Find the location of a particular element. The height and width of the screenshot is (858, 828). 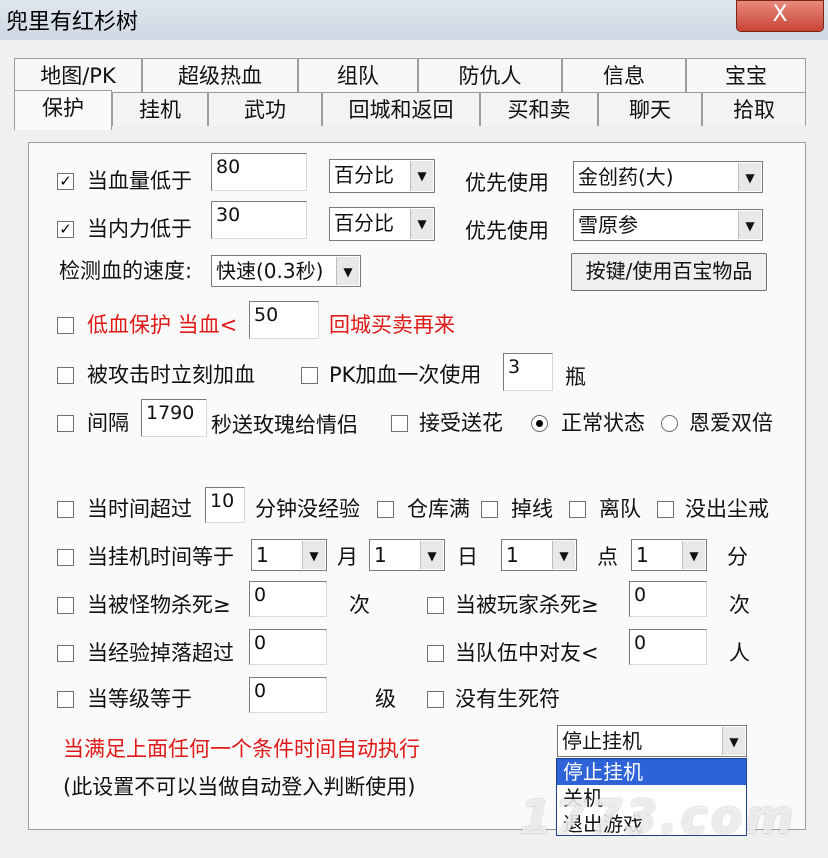

monster-kill-input: 0 is located at coordinates (288, 599).